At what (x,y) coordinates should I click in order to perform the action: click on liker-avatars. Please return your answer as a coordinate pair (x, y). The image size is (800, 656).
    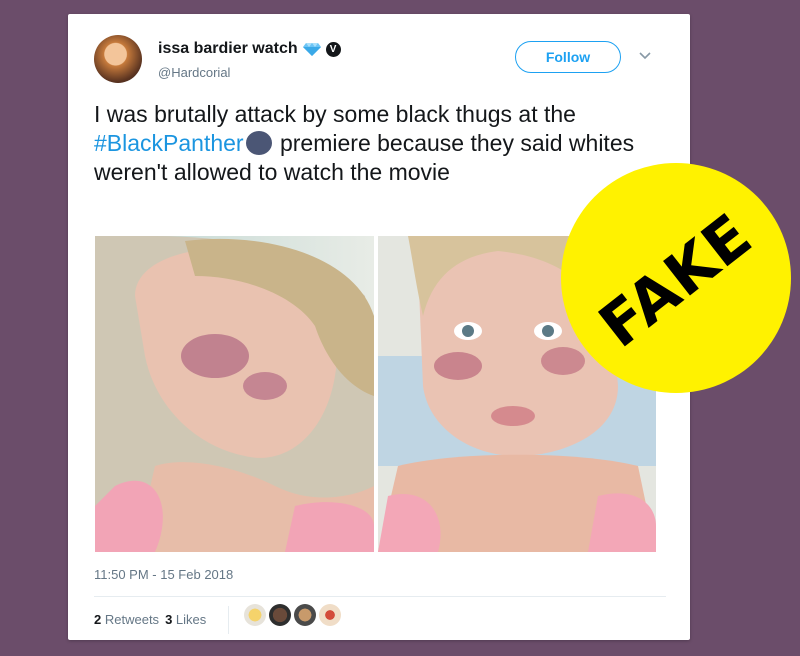
    Looking at the image, I should click on (292, 615).